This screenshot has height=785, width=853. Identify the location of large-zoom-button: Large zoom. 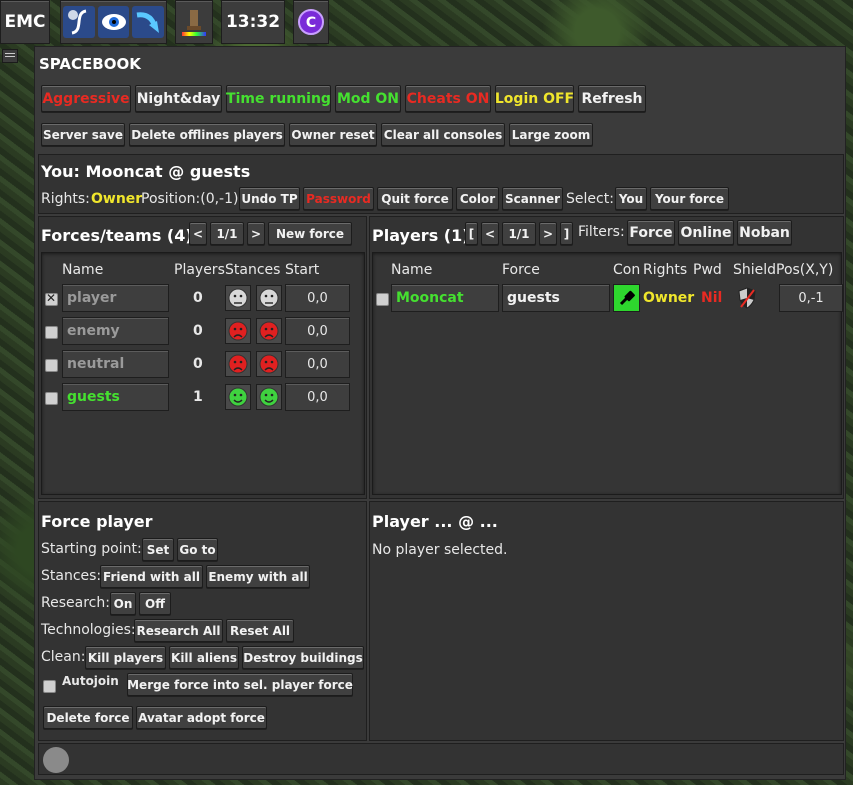
(551, 134).